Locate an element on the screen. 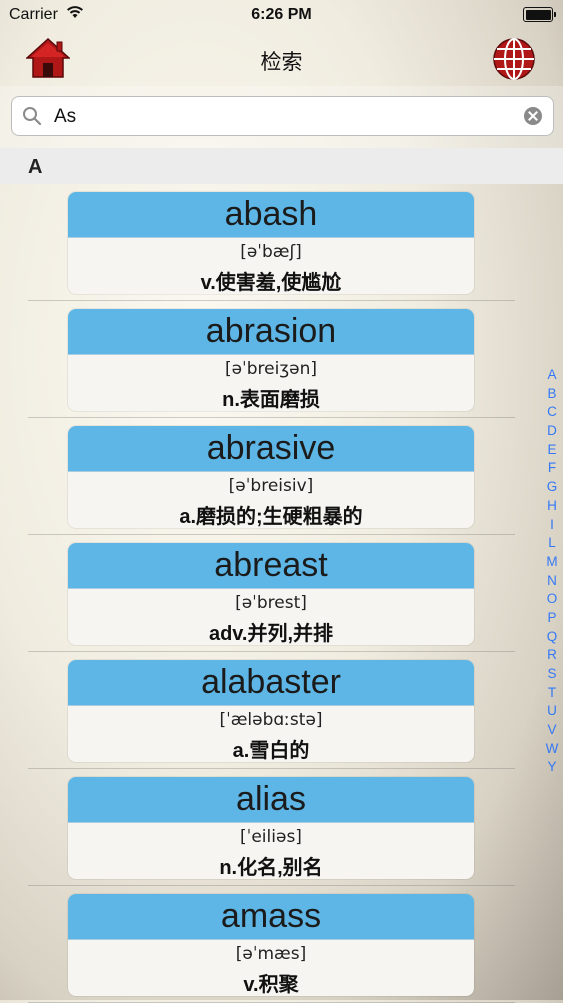 The width and height of the screenshot is (563, 1003). index-letter: D is located at coordinates (552, 431).